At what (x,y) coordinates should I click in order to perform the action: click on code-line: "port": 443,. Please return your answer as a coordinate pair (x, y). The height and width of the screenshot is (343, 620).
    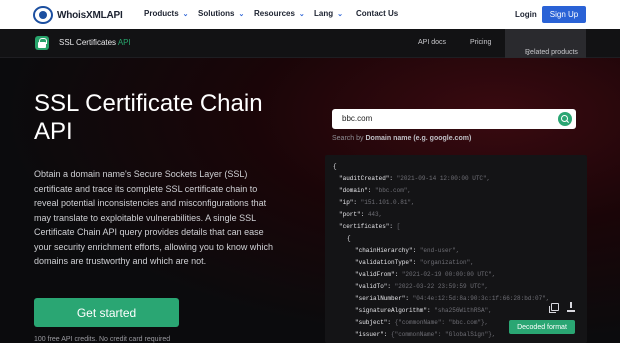
    Looking at the image, I should click on (360, 214).